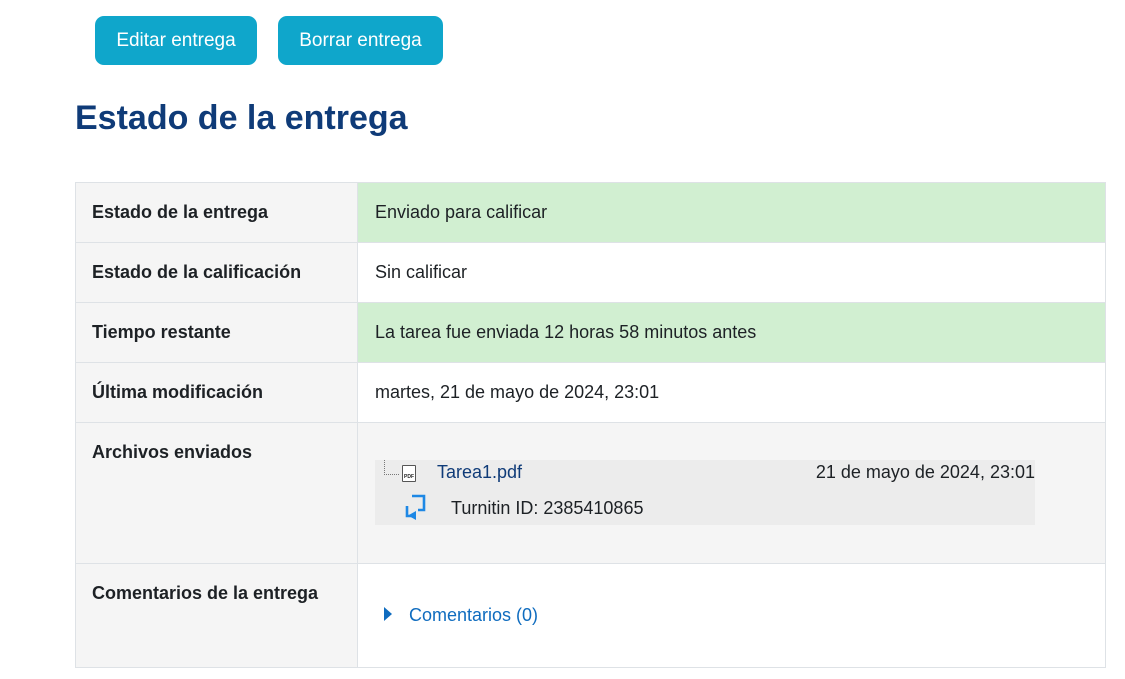 Image resolution: width=1125 pixels, height=679 pixels. I want to click on submission-actions: Editar entrega Borrar entrega, so click(269, 40).